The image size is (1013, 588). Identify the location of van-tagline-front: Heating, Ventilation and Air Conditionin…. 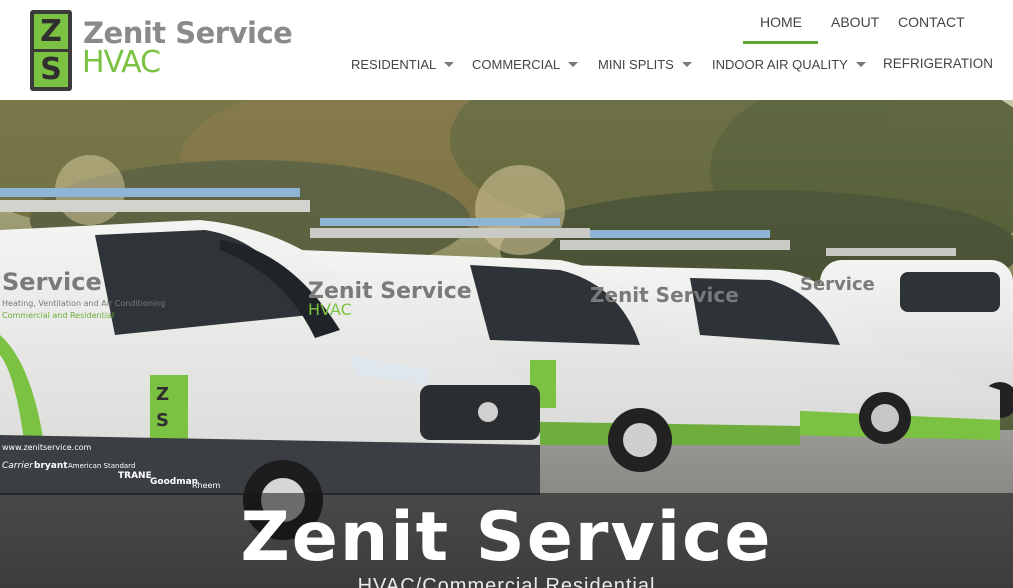
(83, 303).